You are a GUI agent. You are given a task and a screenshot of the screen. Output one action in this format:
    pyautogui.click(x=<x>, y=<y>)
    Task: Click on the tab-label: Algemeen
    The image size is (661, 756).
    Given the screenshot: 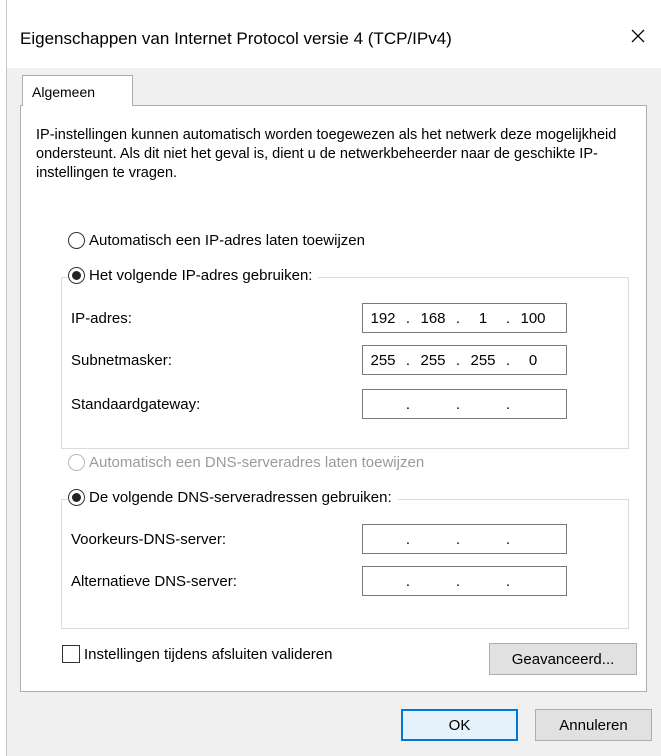 What is the action you would take?
    pyautogui.click(x=64, y=92)
    